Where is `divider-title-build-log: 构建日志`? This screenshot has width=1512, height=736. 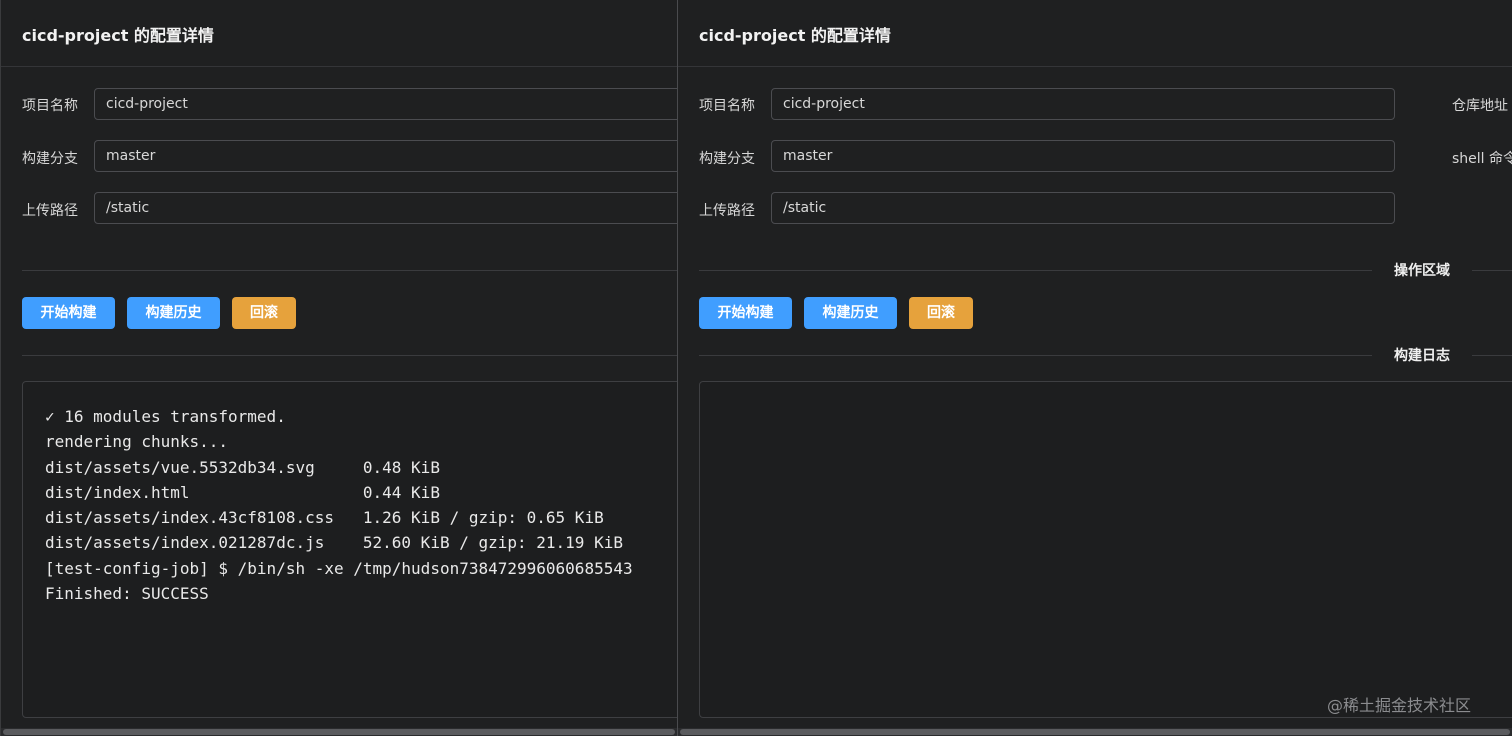 divider-title-build-log: 构建日志 is located at coordinates (1422, 356).